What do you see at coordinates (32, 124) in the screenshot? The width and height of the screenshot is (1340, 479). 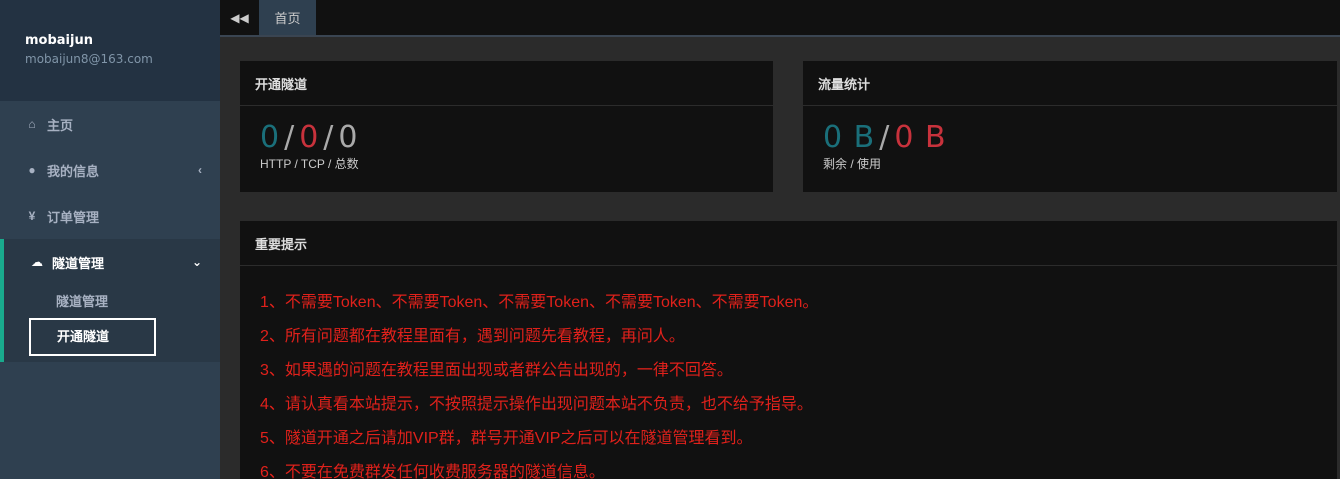 I see `home-icon: ⌂` at bounding box center [32, 124].